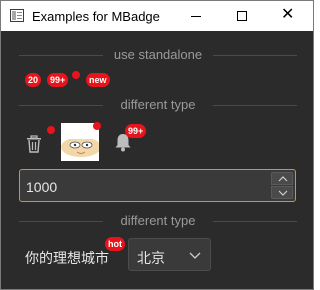 This screenshot has height=290, width=320. I want to click on spin-down-button, so click(282, 192).